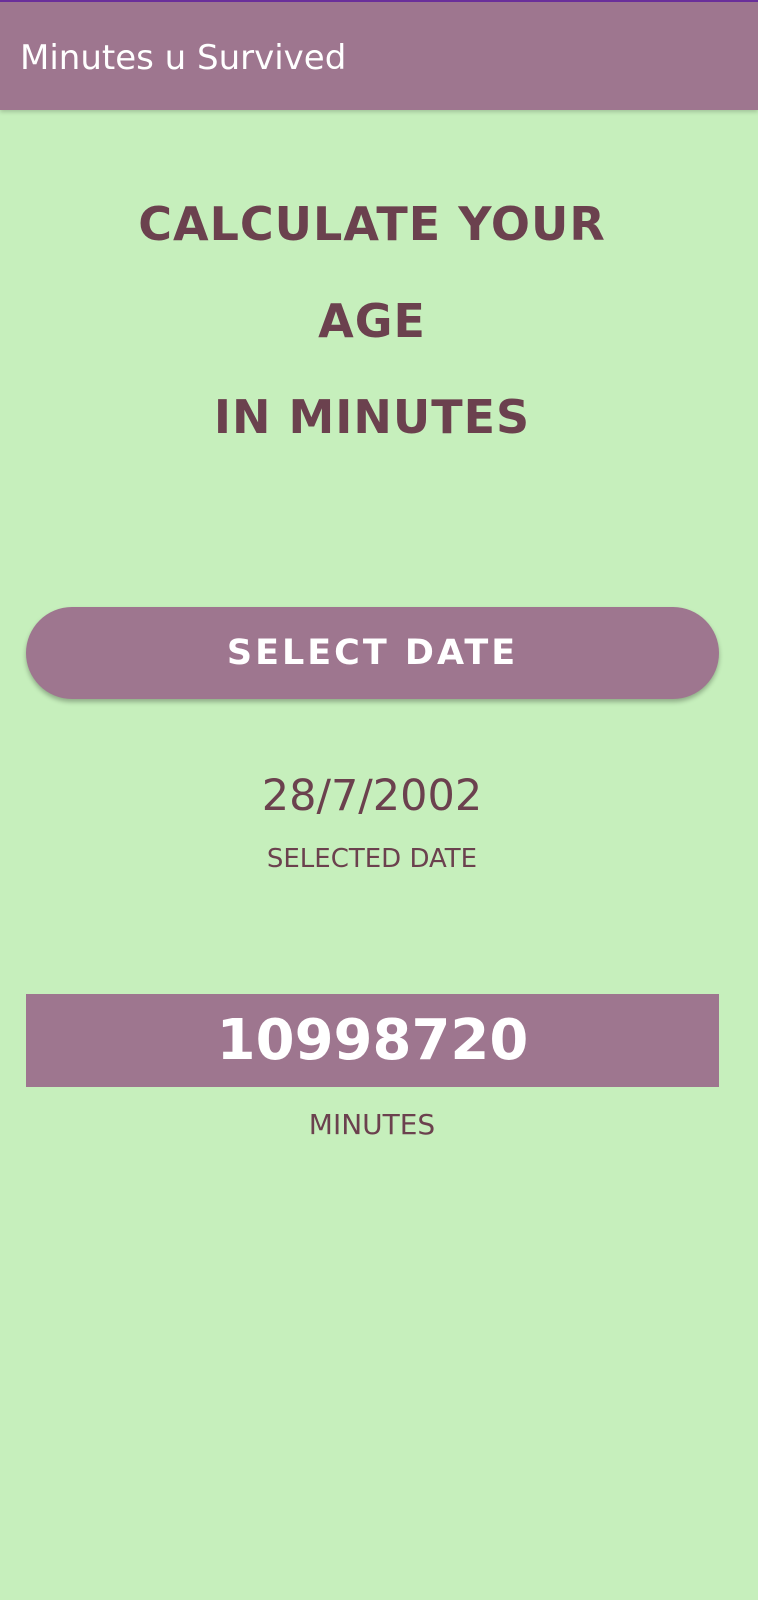 The width and height of the screenshot is (758, 1600). Describe the element at coordinates (372, 224) in the screenshot. I see `headline-line-1: CALCULATE YOUR` at that location.